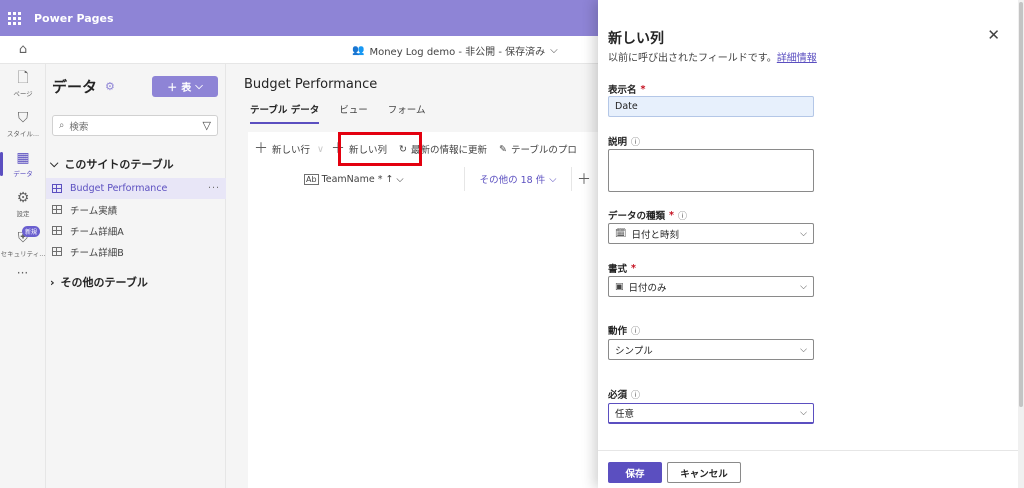  Describe the element at coordinates (135, 125) in the screenshot. I see `table-search-input: ⌕ 検索 ▽` at that location.